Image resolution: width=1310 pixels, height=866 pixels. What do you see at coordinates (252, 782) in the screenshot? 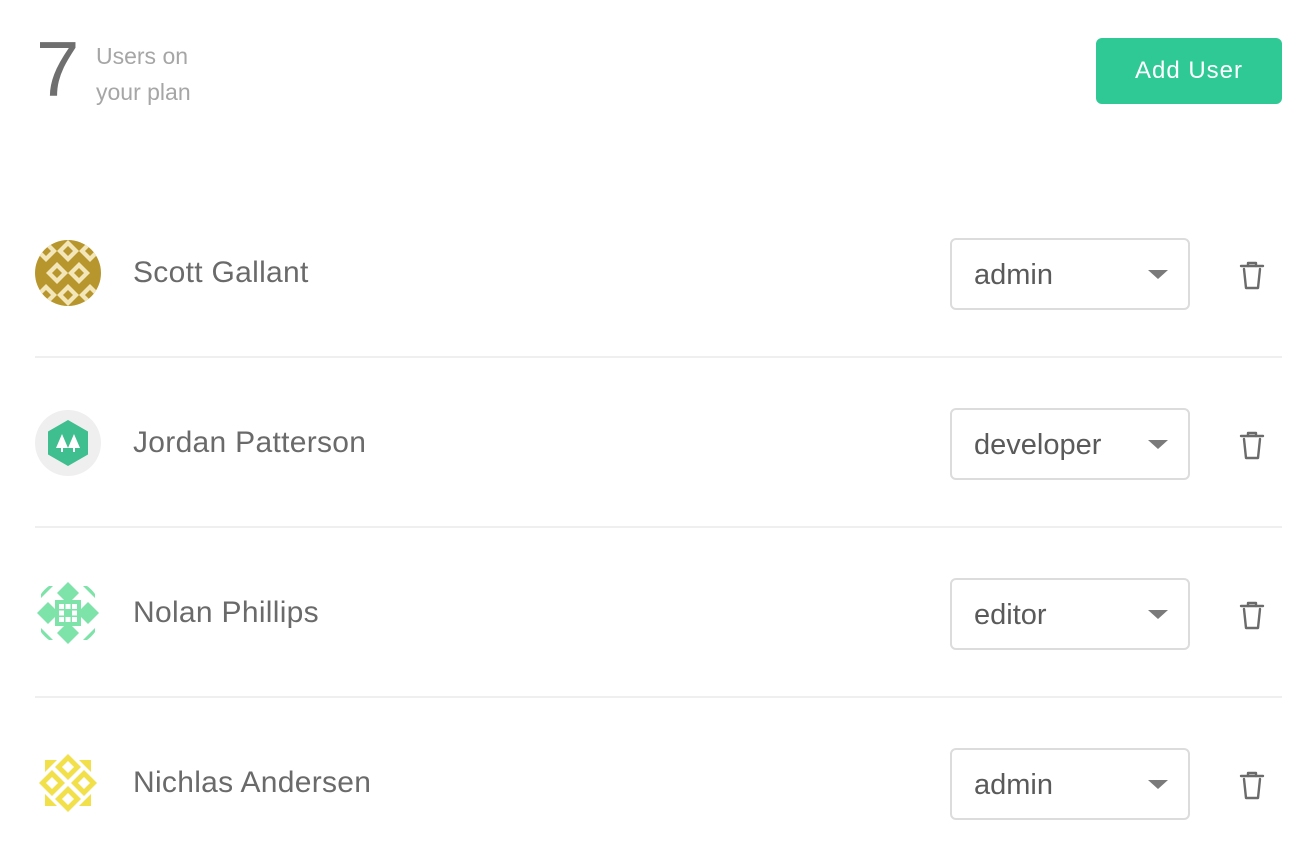
I see `user-name: Nichlas Andersen` at bounding box center [252, 782].